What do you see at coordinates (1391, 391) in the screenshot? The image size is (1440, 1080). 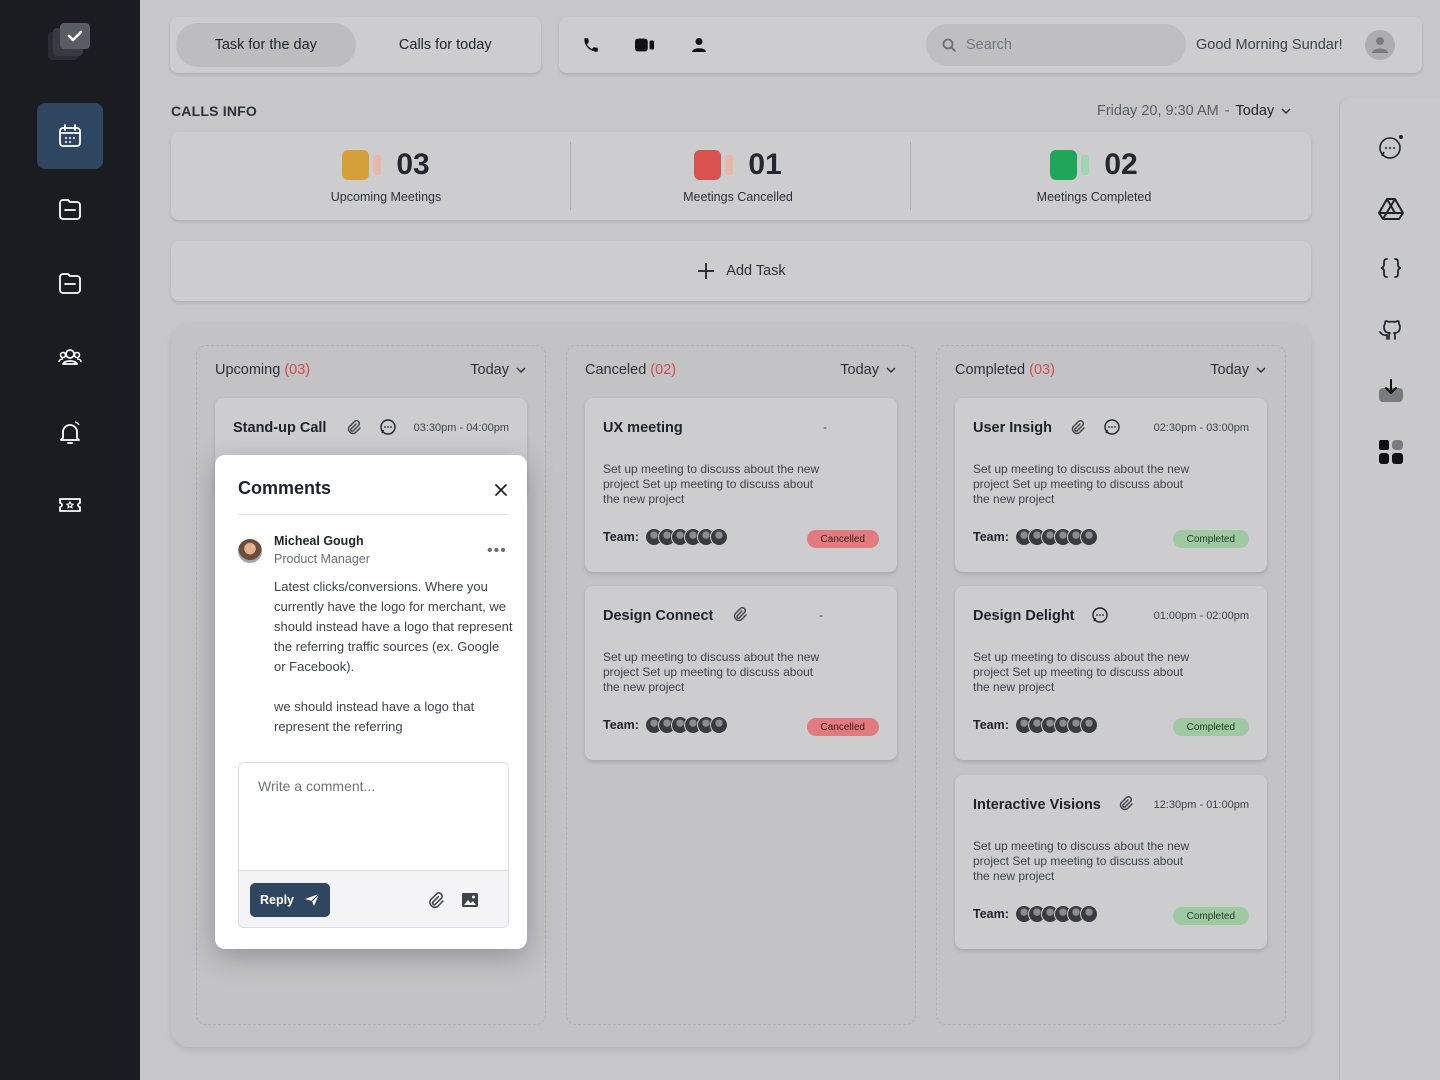 I see `download-icon` at bounding box center [1391, 391].